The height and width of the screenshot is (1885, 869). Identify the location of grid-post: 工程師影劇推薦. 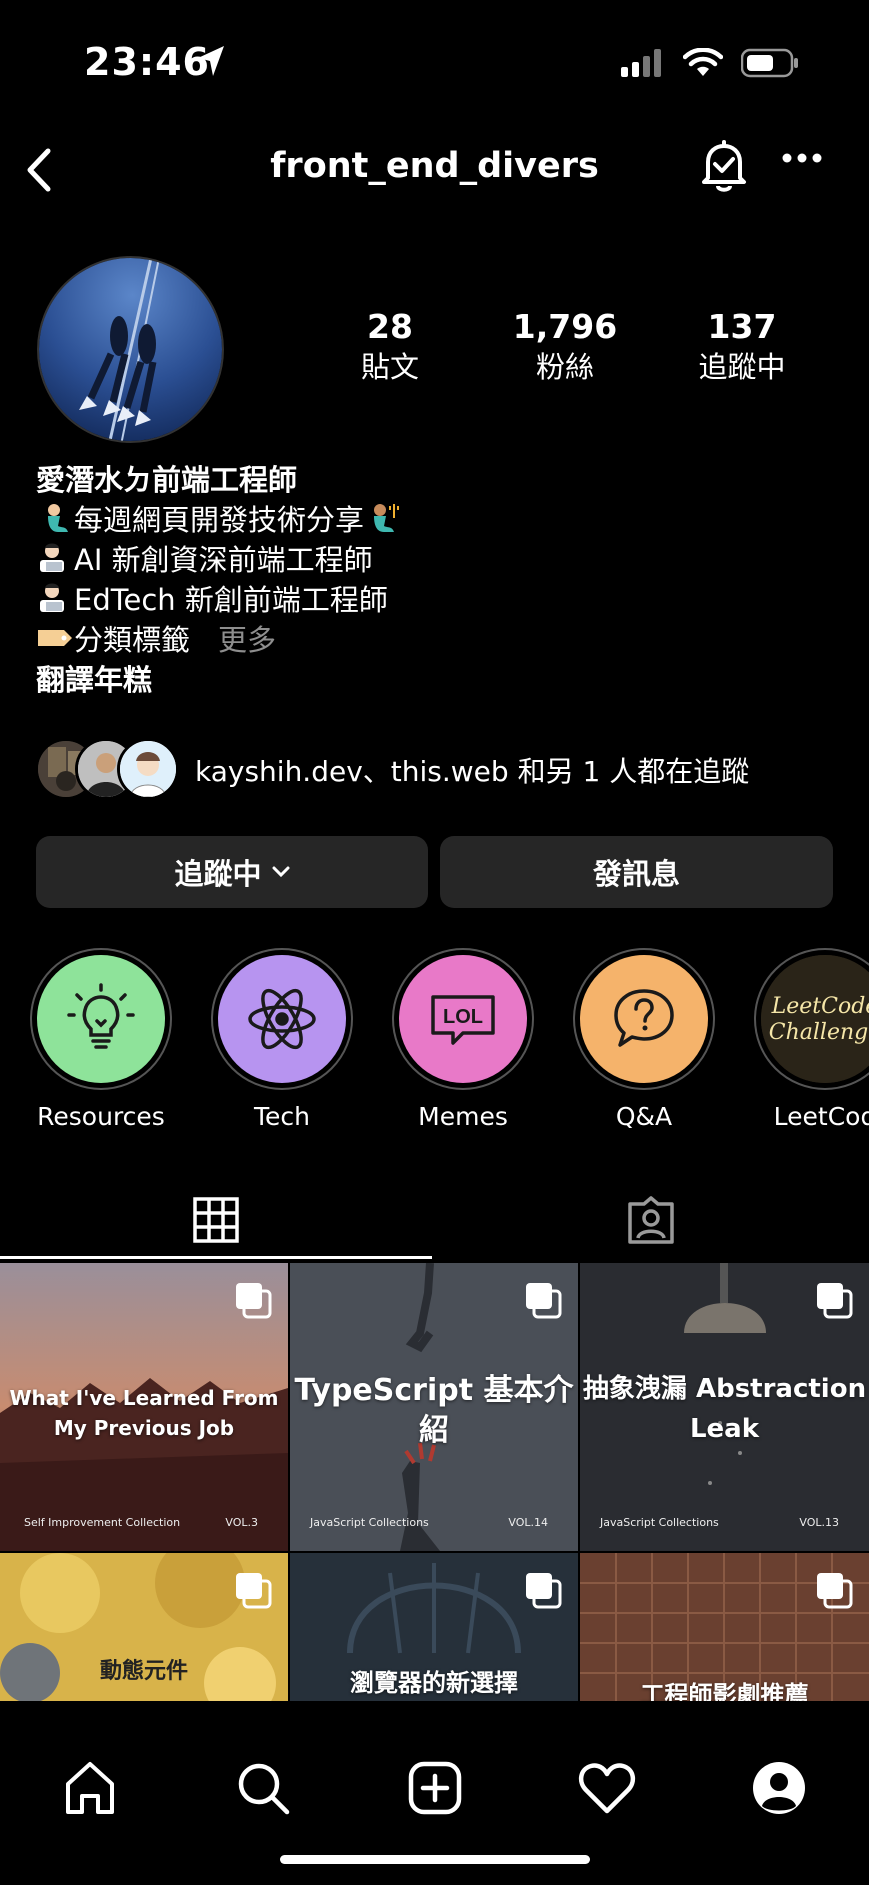
(724, 1627).